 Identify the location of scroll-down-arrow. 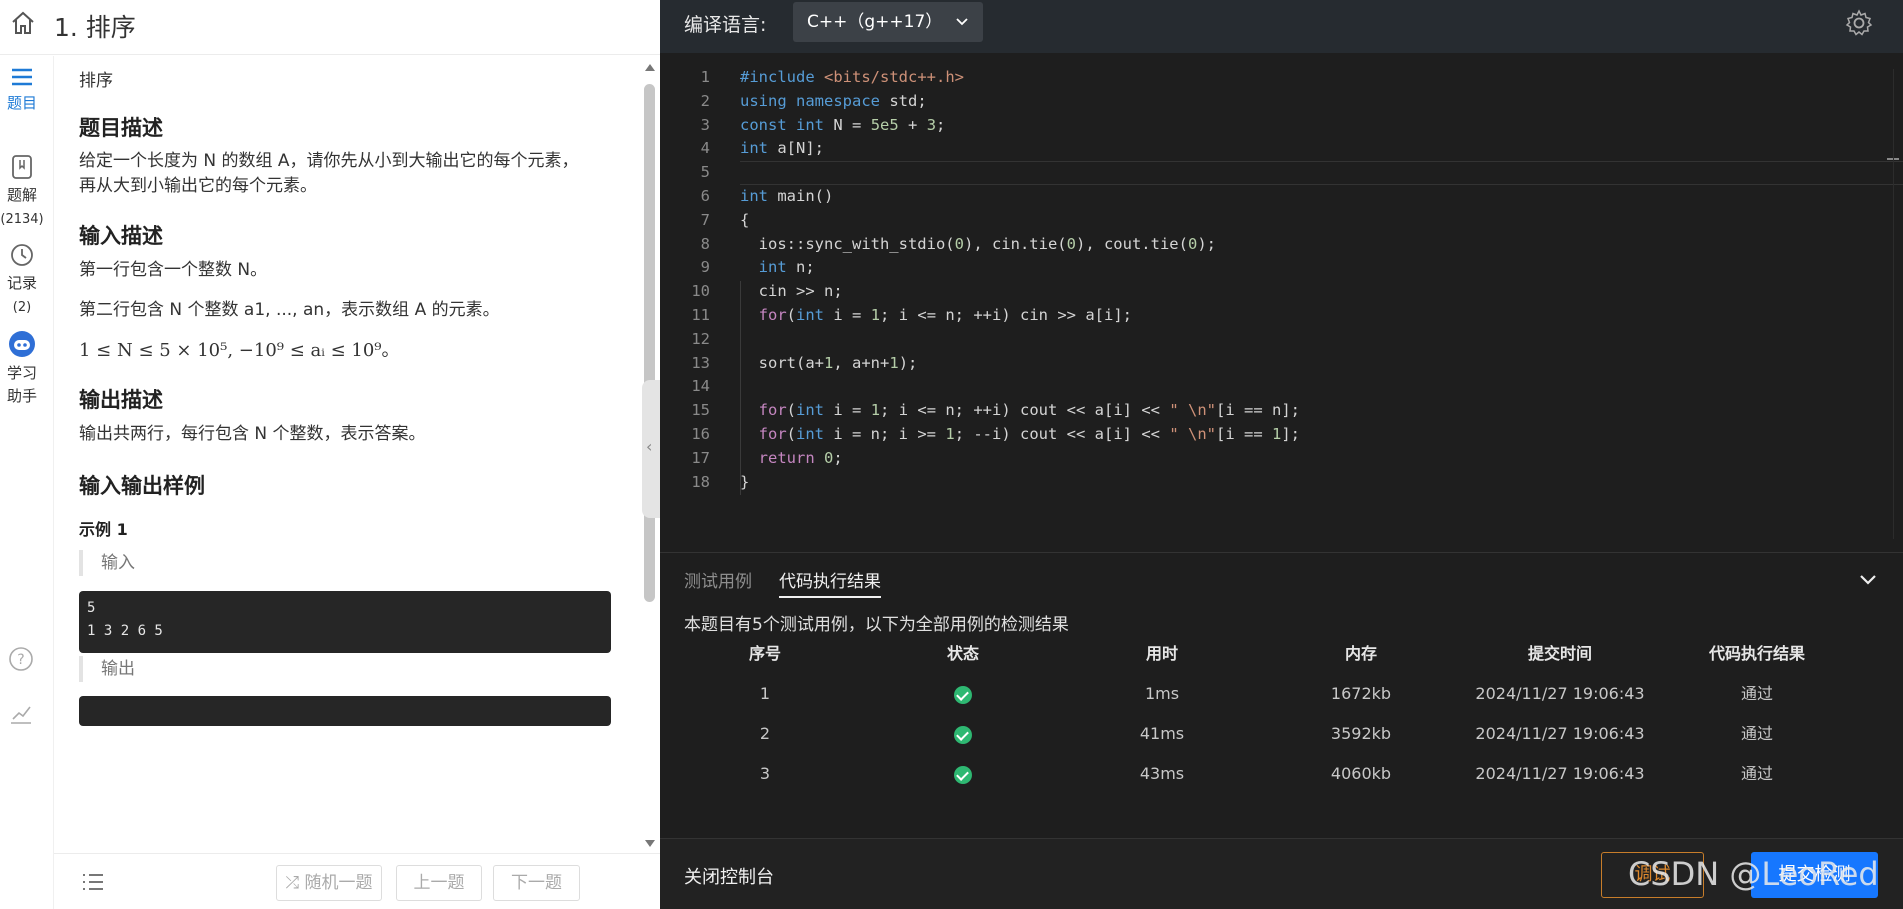
(650, 843).